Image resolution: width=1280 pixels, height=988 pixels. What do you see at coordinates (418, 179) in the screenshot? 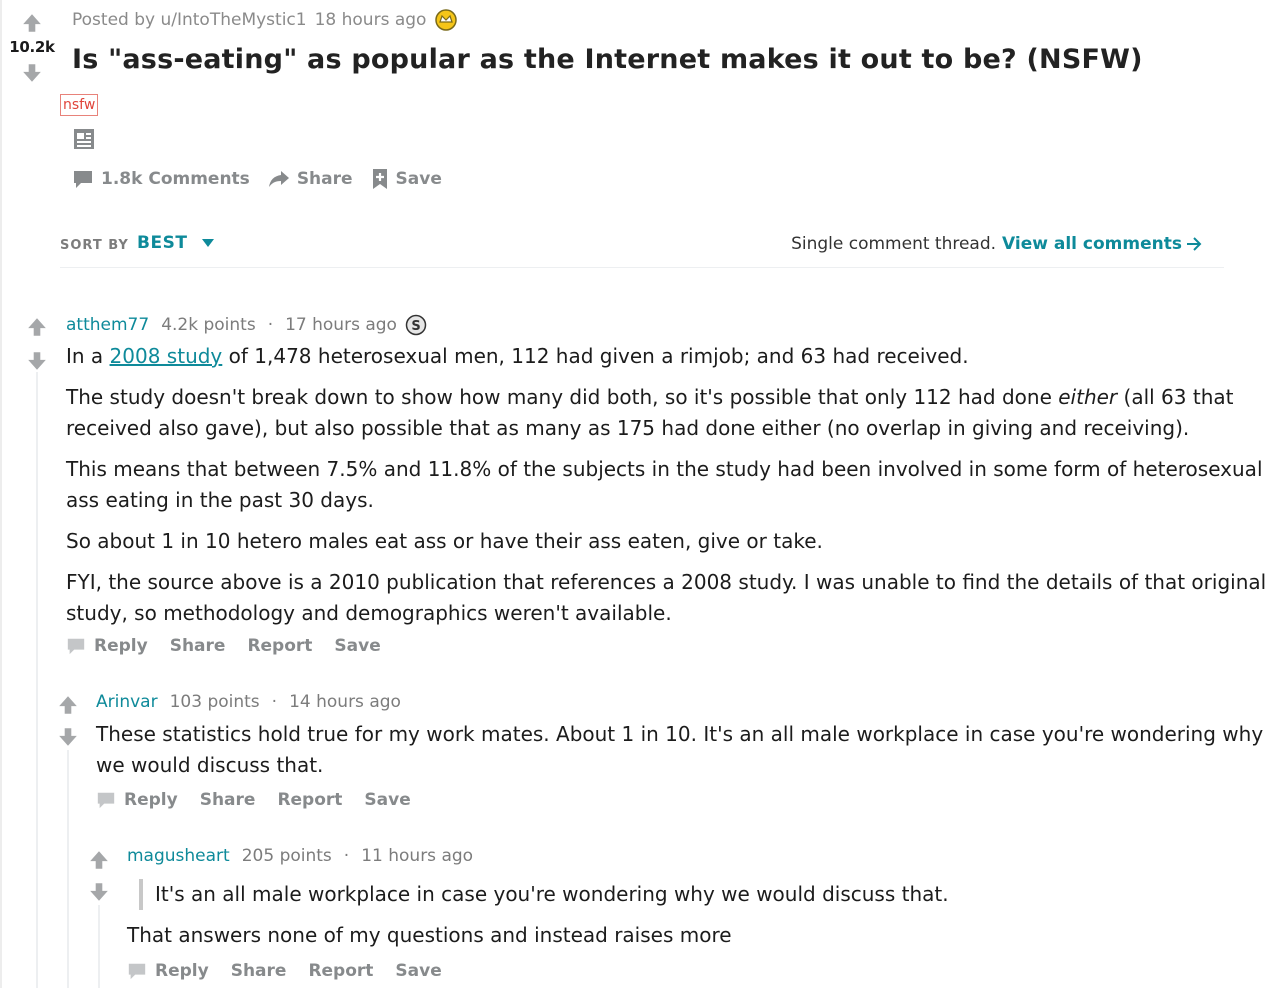
I see `save-label: Save` at bounding box center [418, 179].